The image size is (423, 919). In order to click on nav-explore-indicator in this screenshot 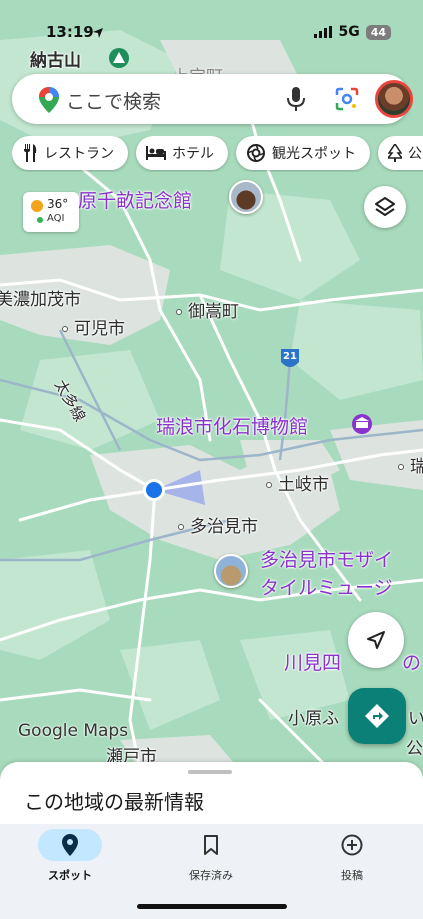, I will do `click(70, 845)`.